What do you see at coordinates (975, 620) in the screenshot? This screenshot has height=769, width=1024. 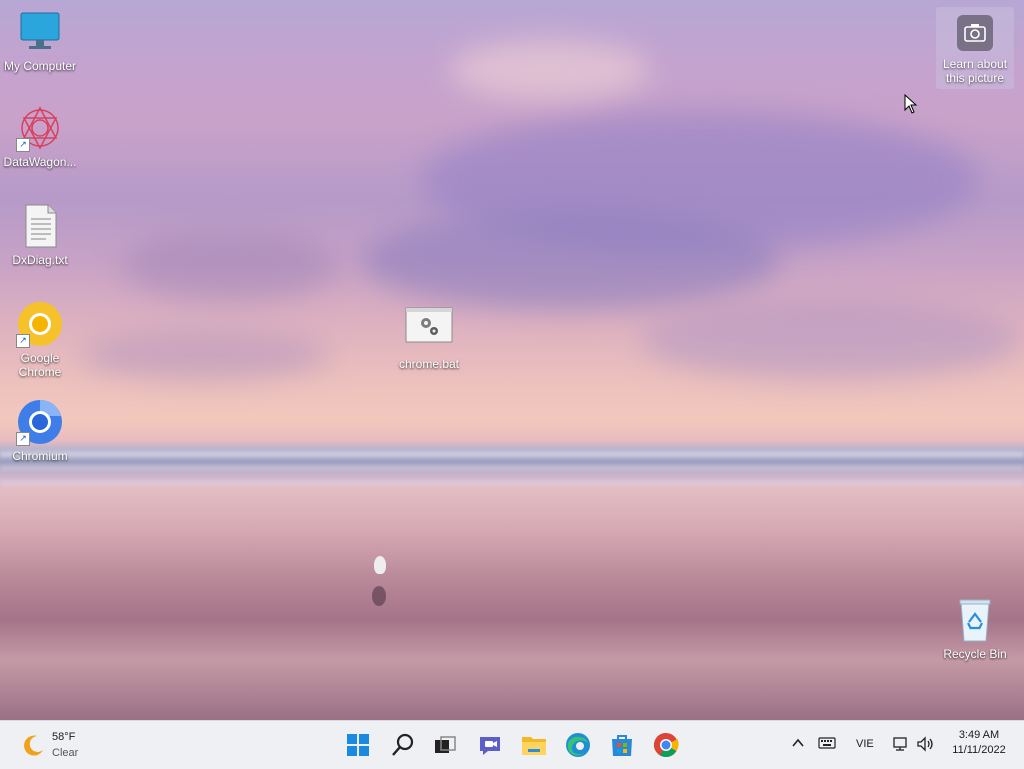 I see `recycle-bin-icon` at bounding box center [975, 620].